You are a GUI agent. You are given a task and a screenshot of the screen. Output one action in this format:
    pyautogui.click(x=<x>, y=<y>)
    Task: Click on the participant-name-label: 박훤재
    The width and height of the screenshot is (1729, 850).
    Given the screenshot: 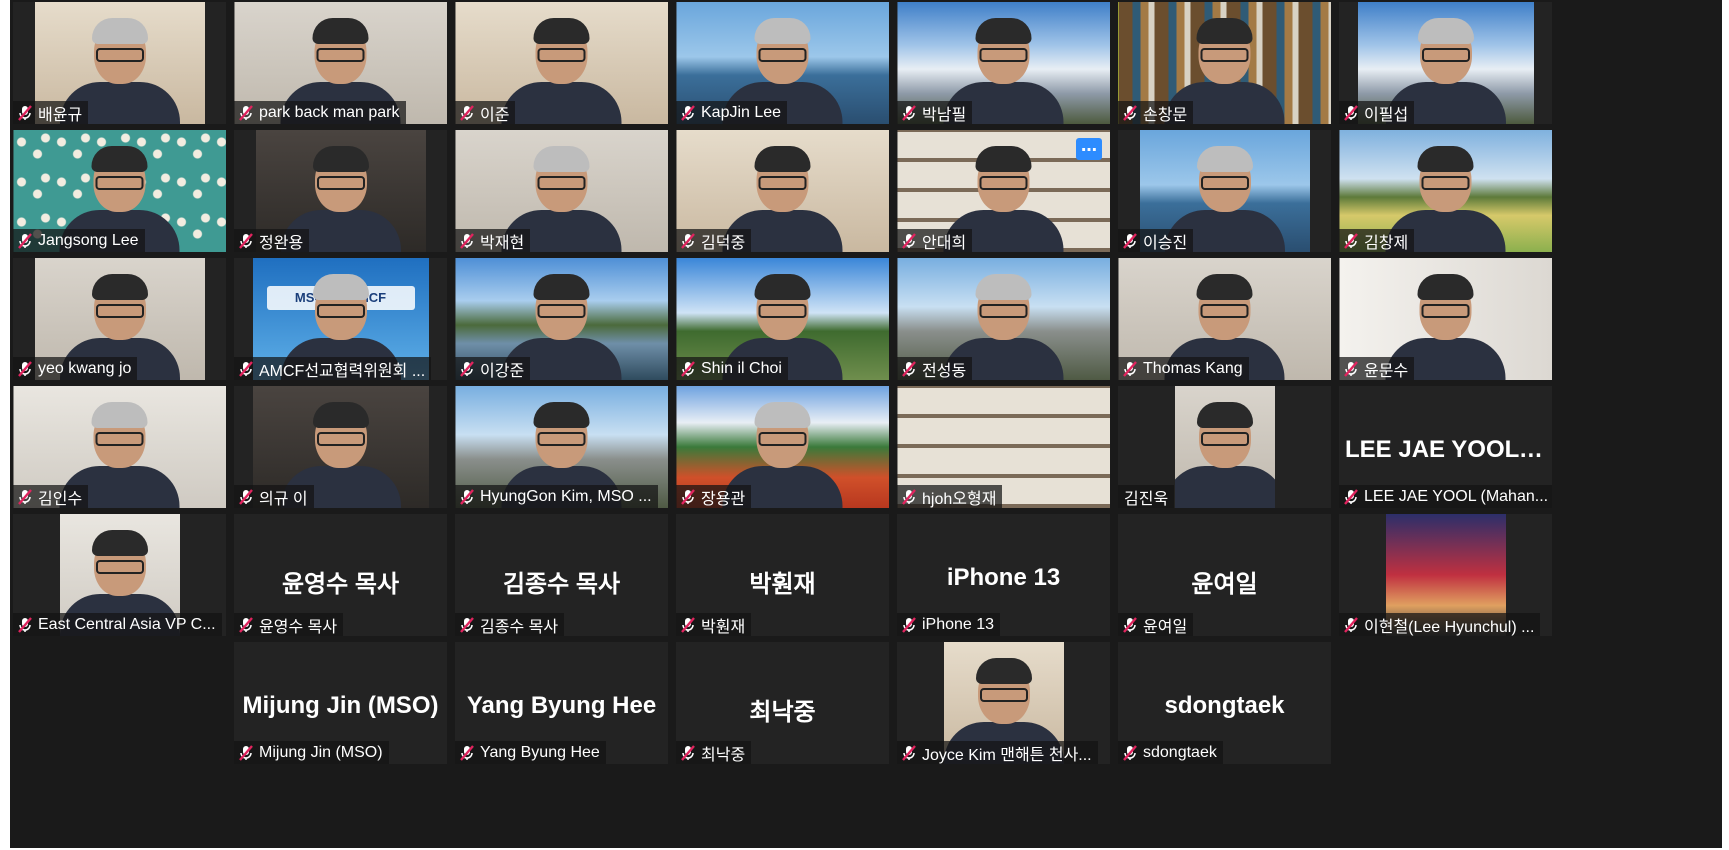 What is the action you would take?
    pyautogui.click(x=714, y=624)
    